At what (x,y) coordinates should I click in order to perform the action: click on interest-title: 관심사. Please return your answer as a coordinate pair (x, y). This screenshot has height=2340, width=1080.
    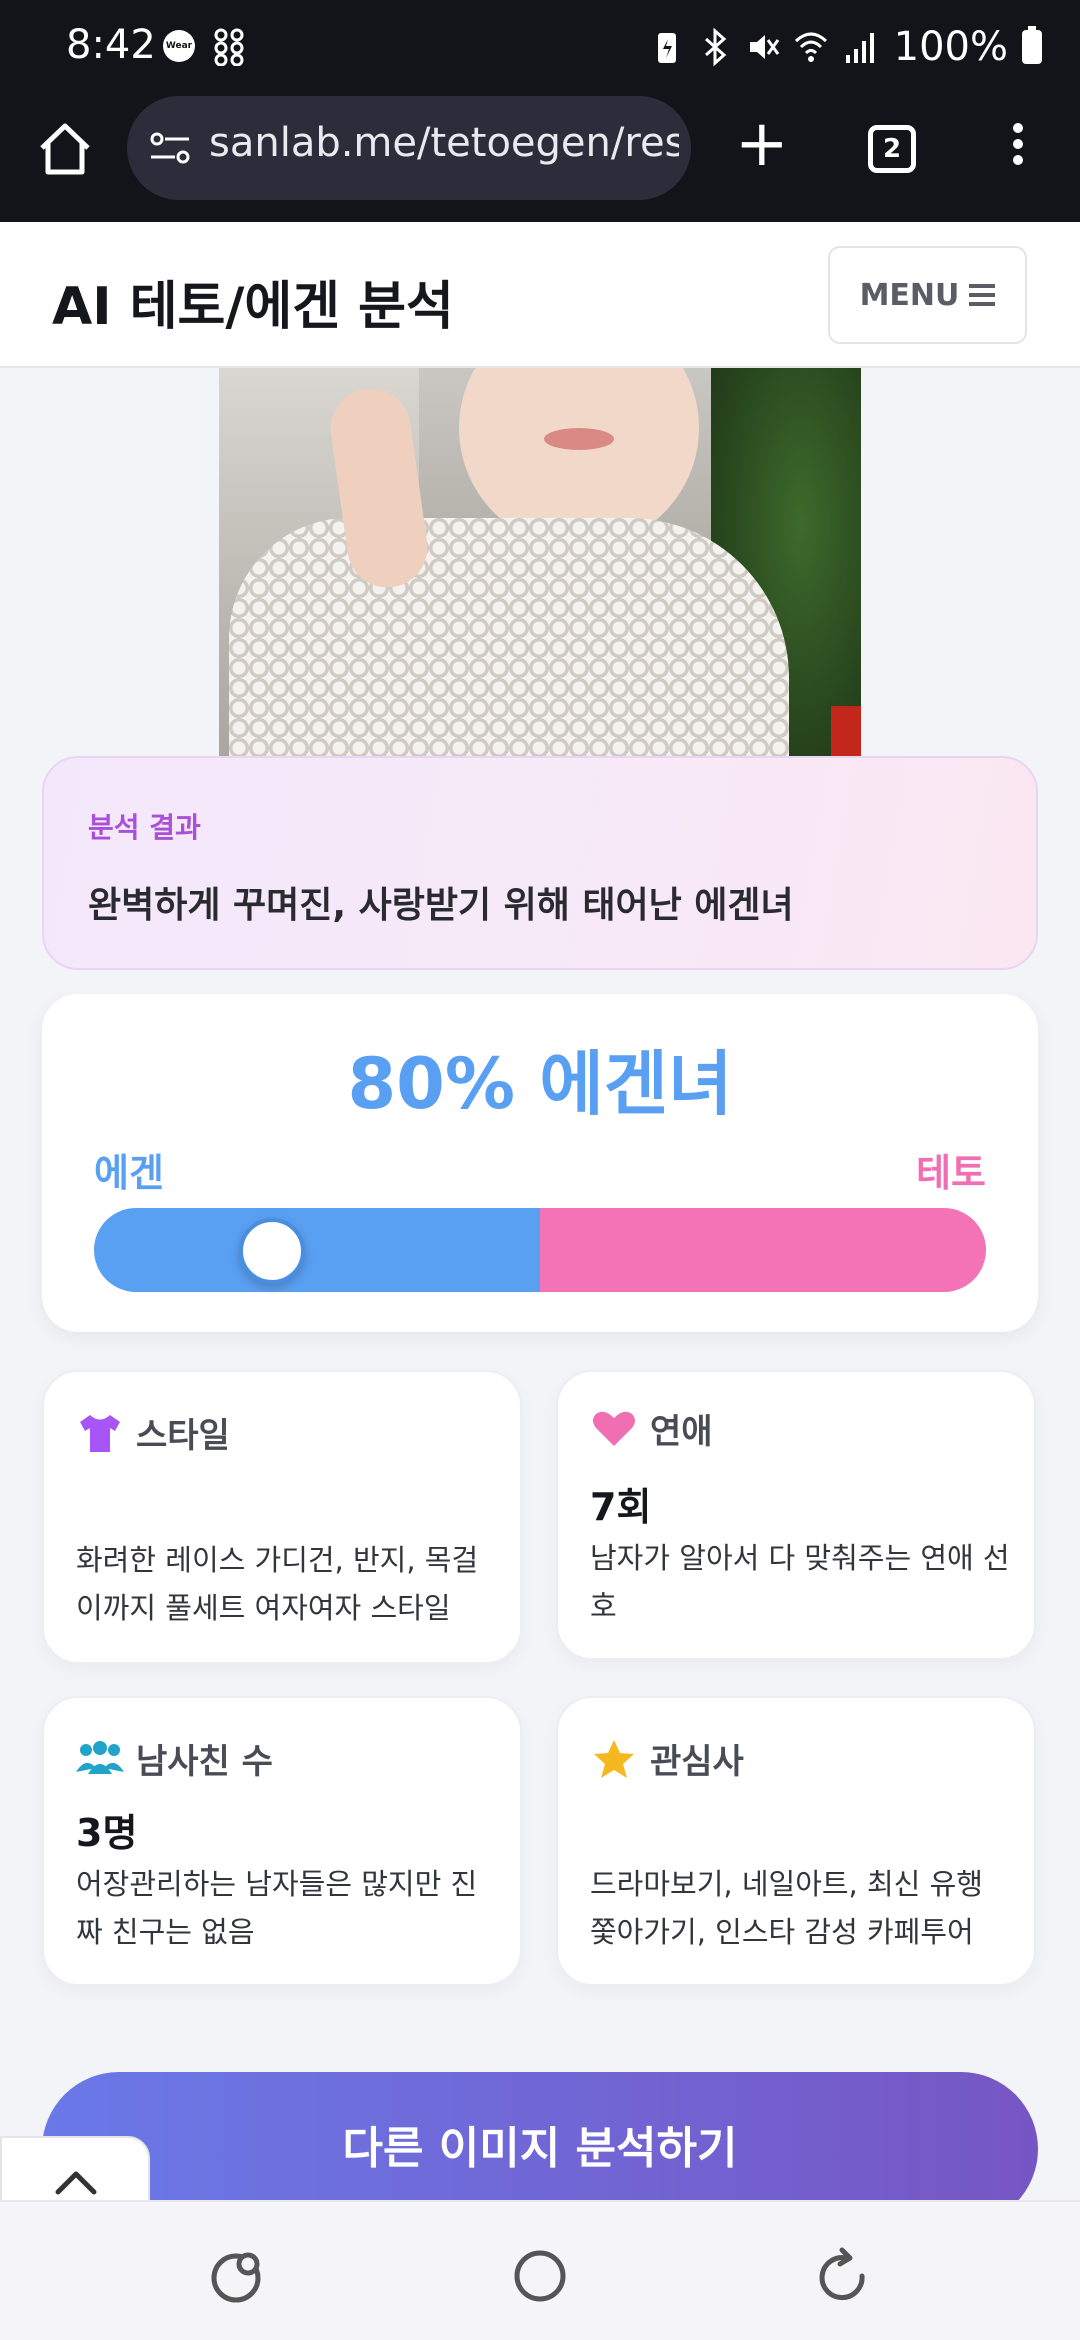
    Looking at the image, I should click on (697, 1762).